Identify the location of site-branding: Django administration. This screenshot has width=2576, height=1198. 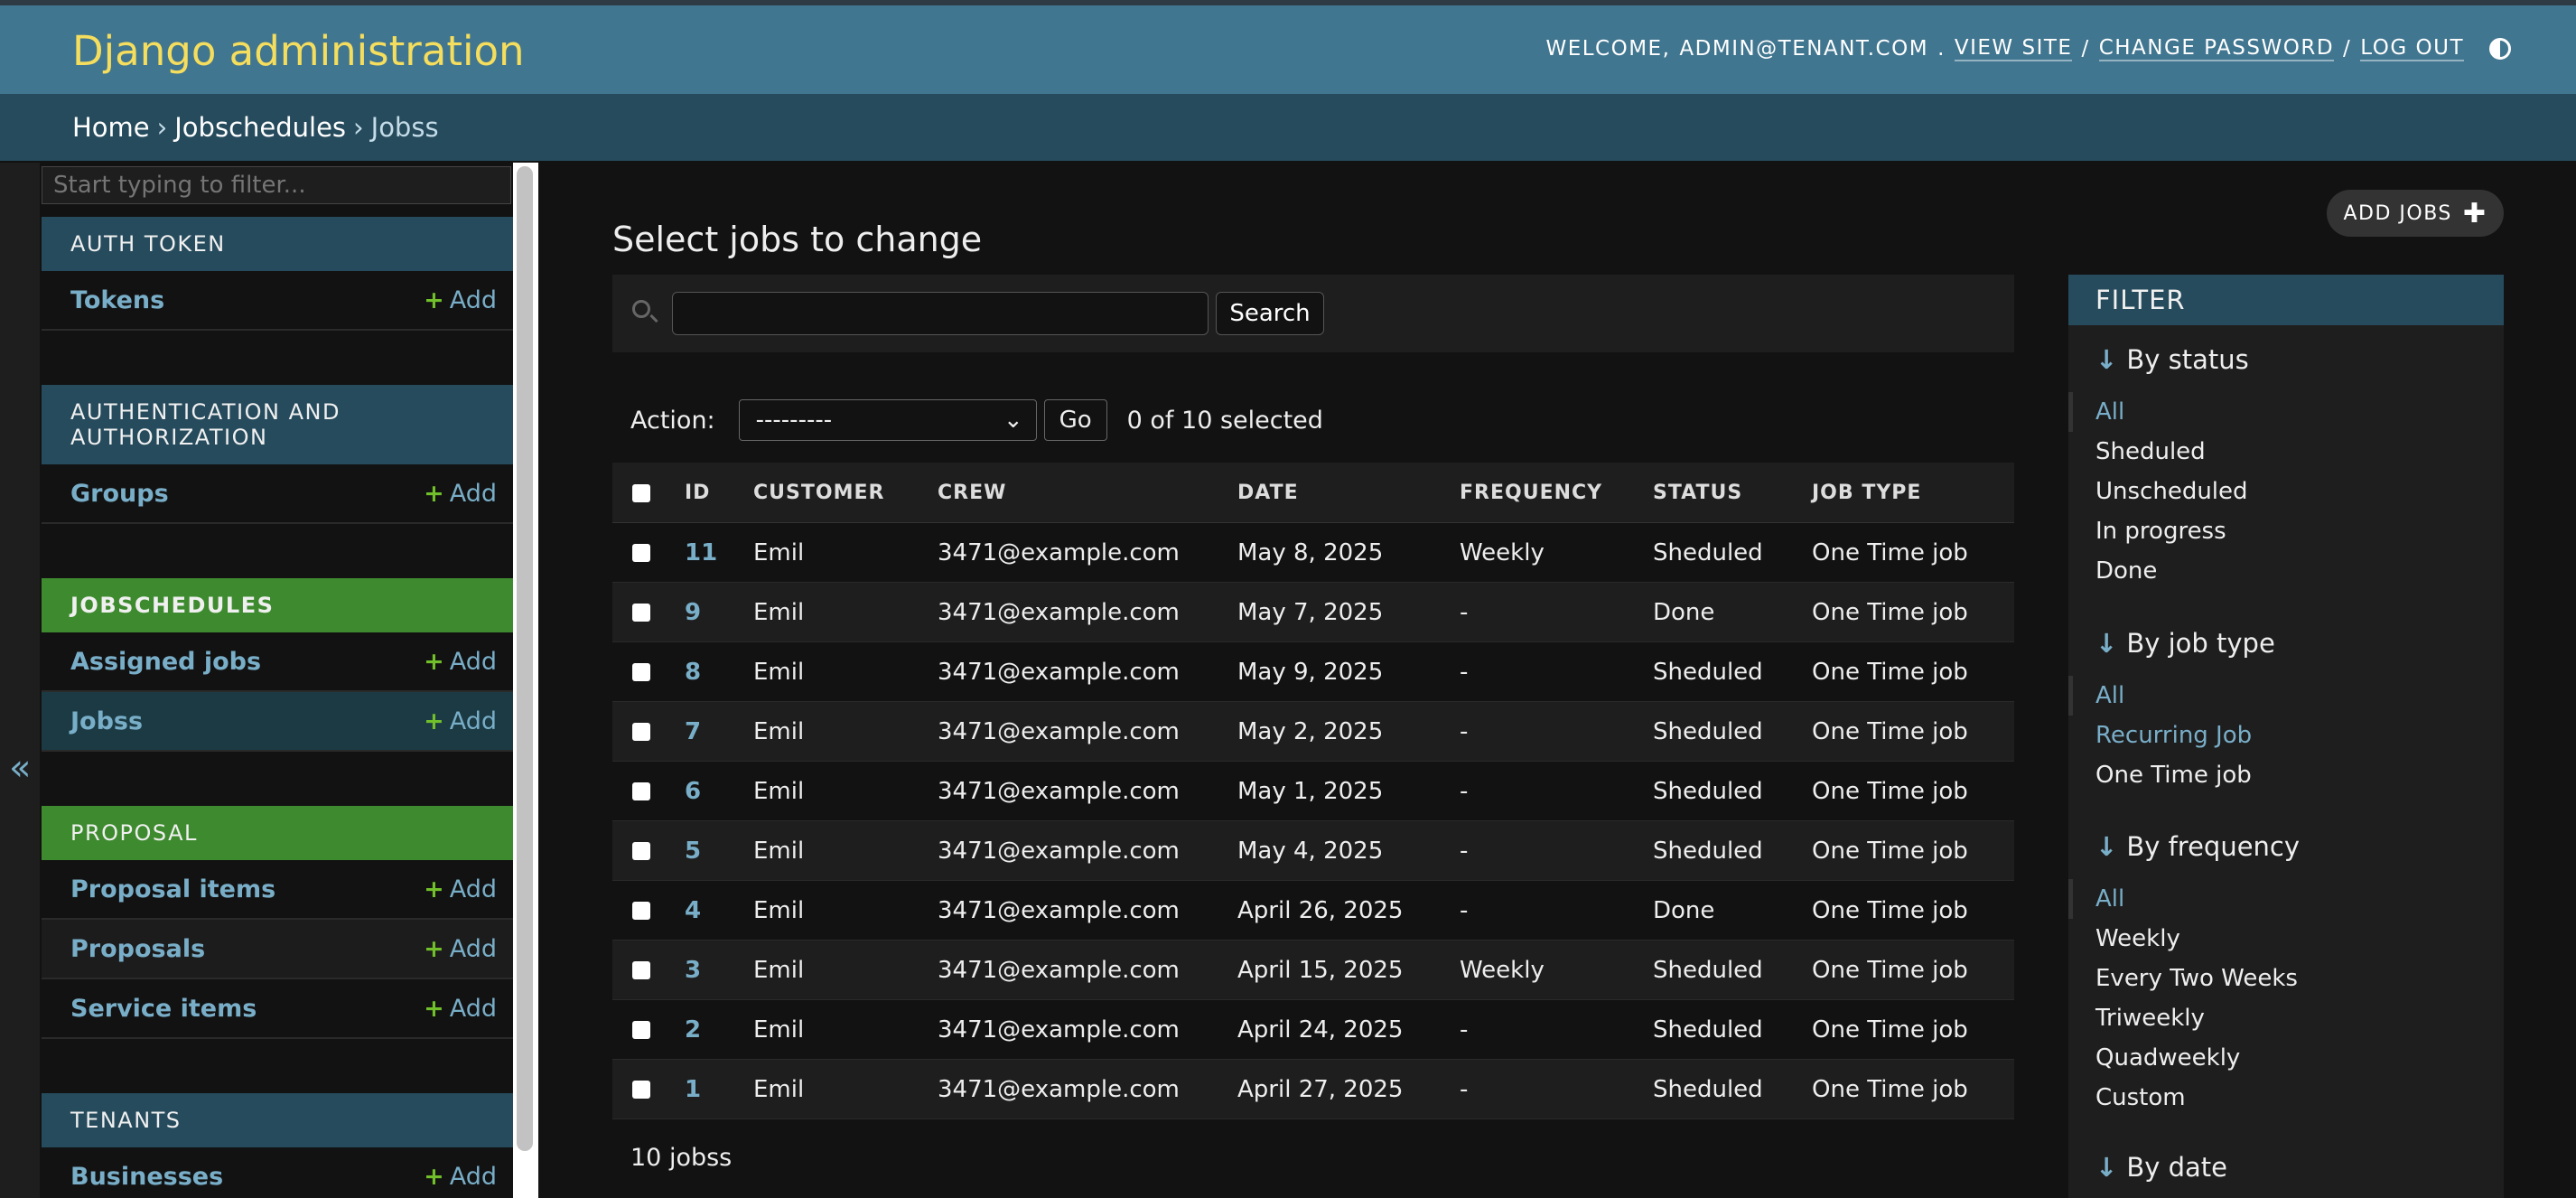
(298, 51).